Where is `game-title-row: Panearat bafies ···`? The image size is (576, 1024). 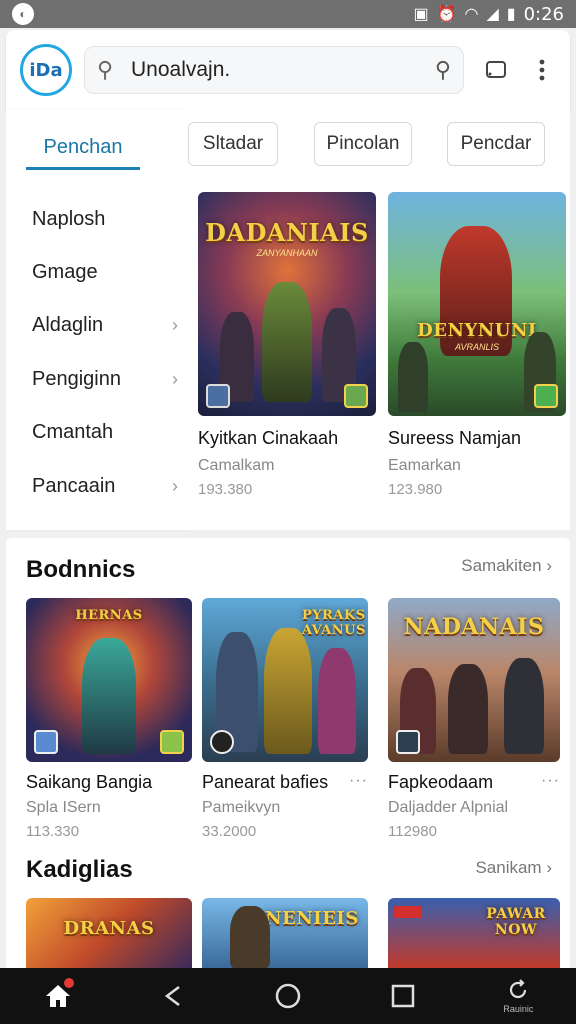
game-title-row: Panearat bafies ··· is located at coordinates (285, 782).